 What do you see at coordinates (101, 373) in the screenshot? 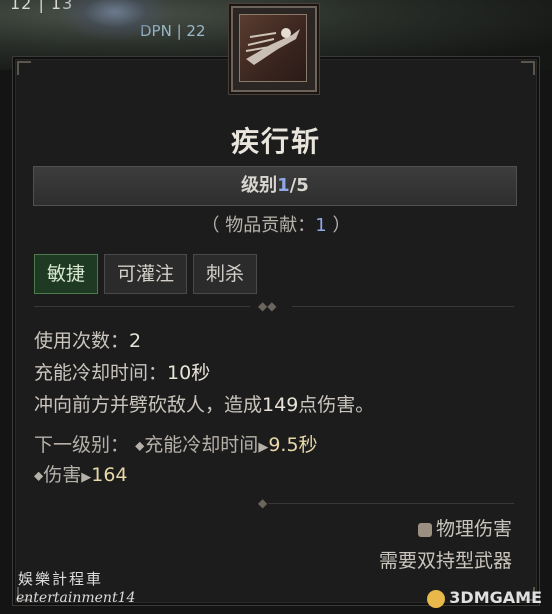
I see `cooldown-label: 充能冷却时间：` at bounding box center [101, 373].